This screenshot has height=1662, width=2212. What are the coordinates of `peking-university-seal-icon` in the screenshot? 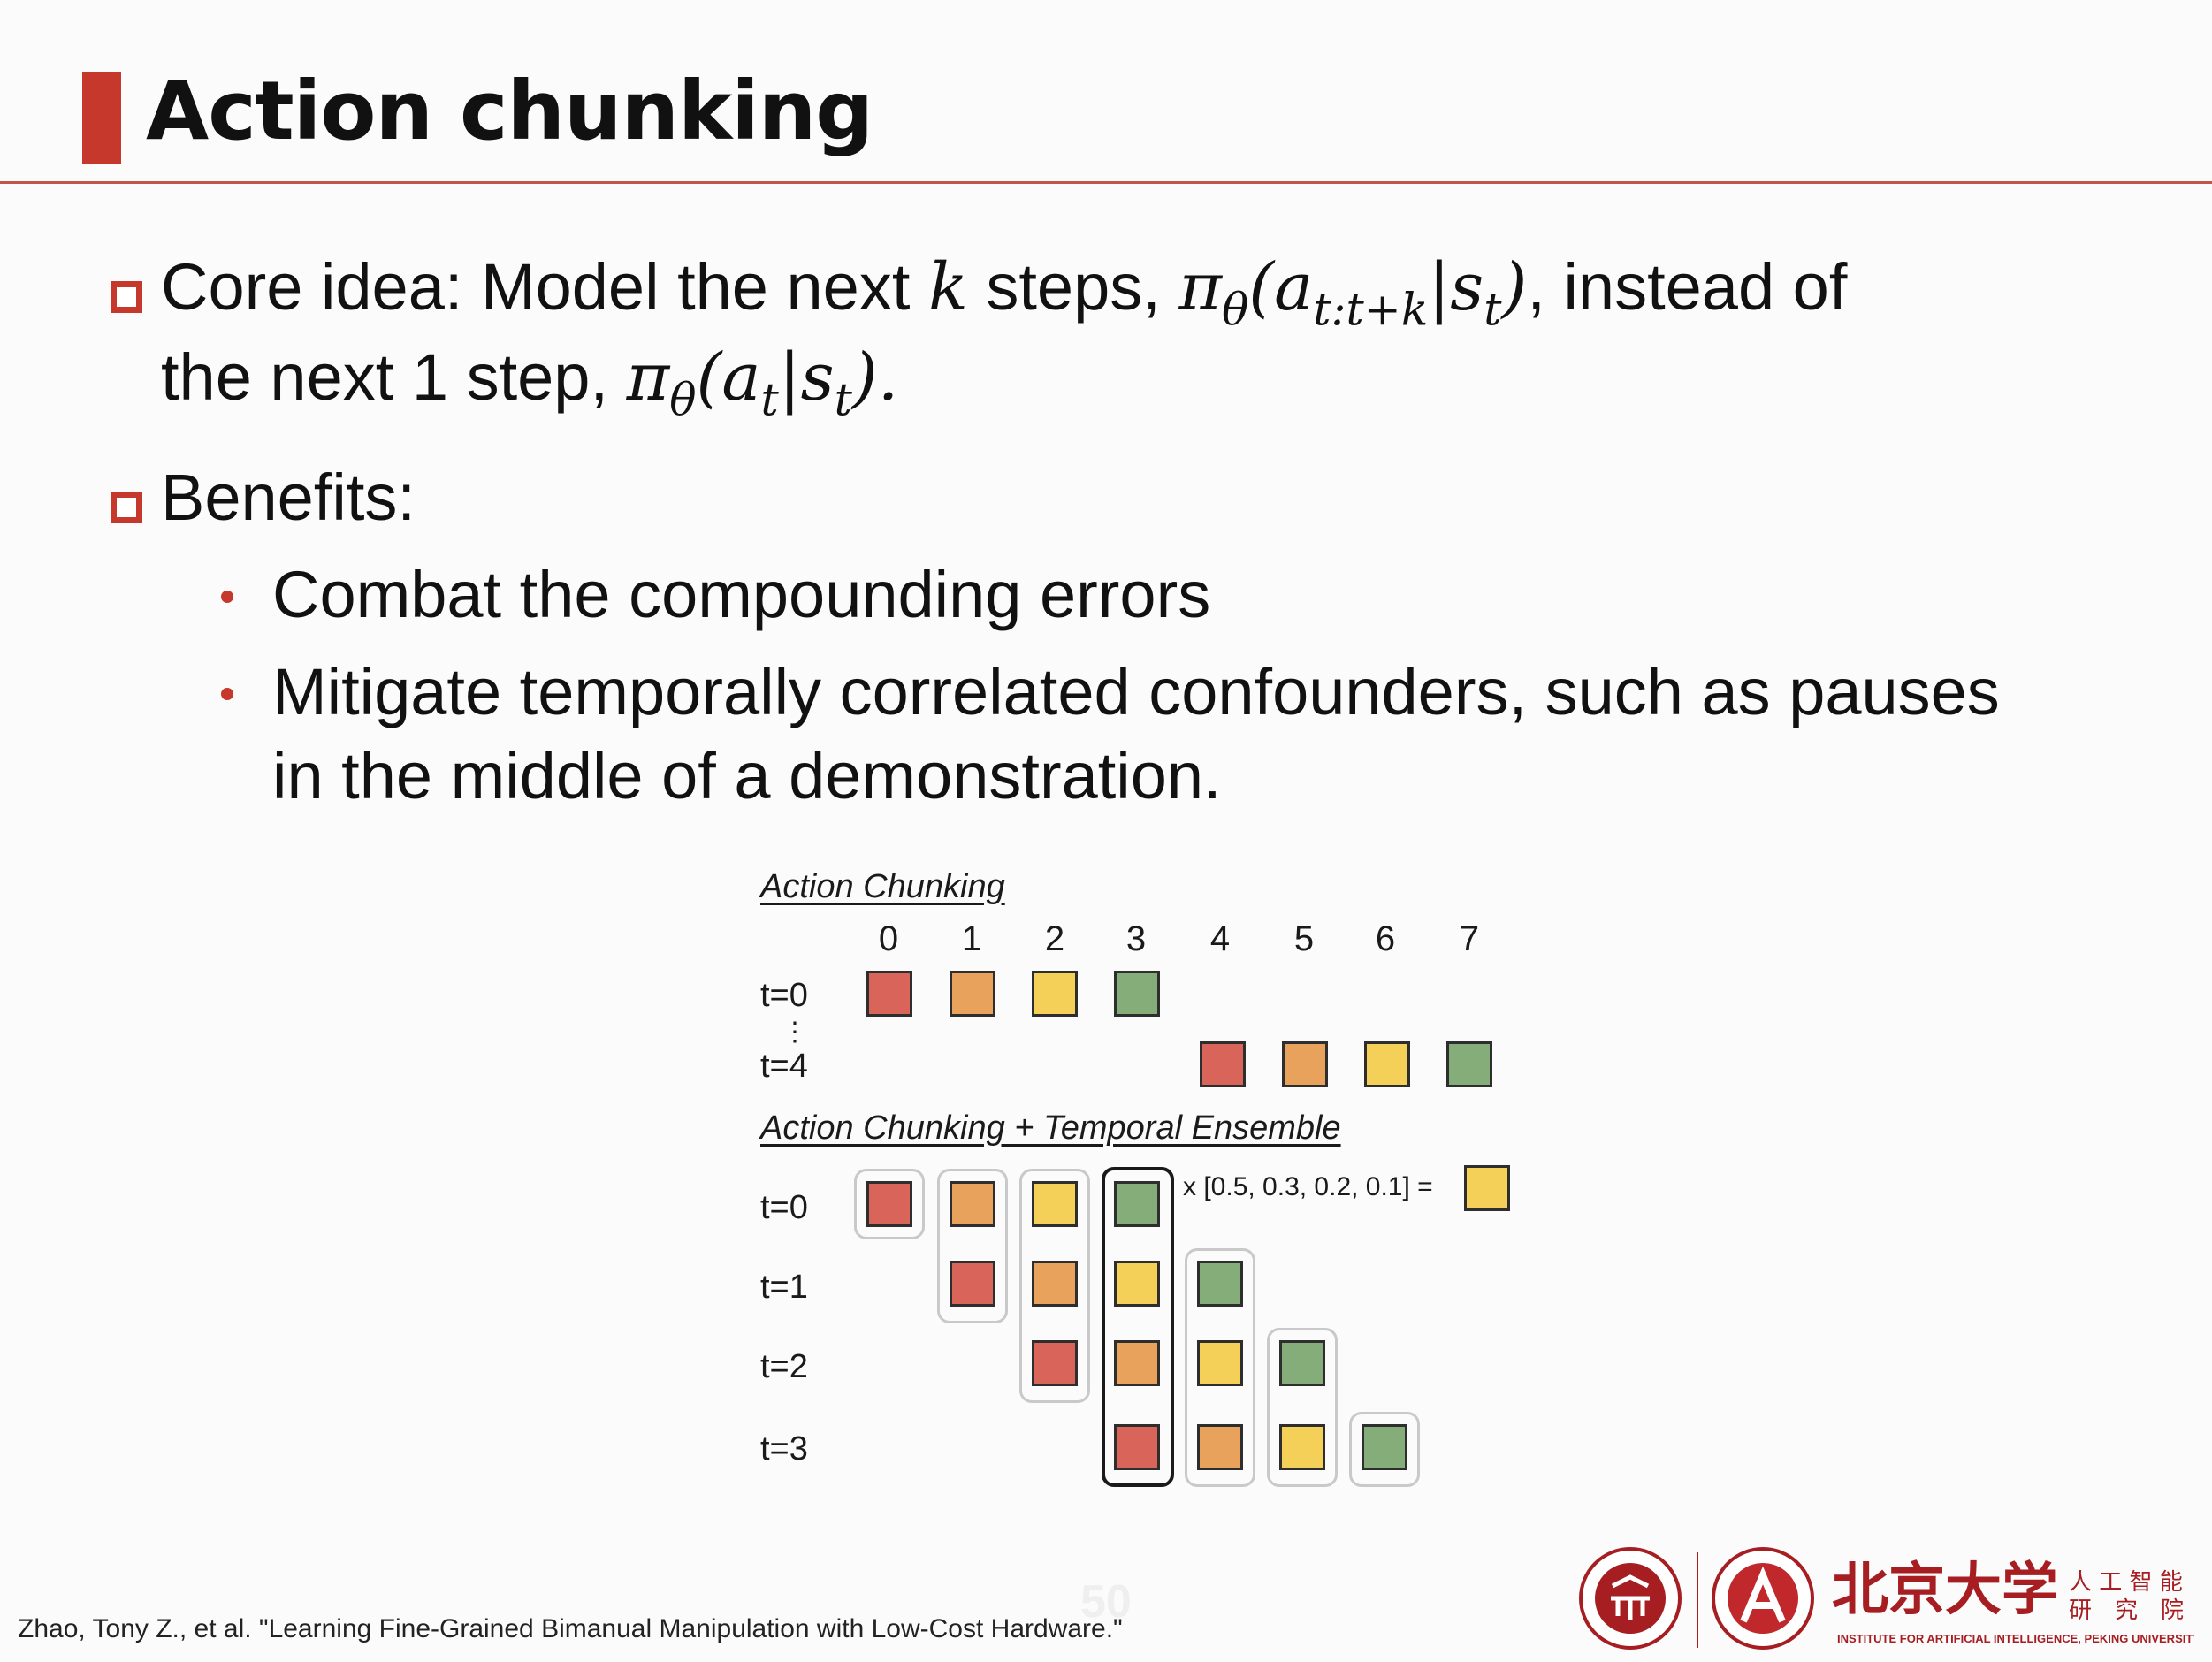 It's located at (1630, 1598).